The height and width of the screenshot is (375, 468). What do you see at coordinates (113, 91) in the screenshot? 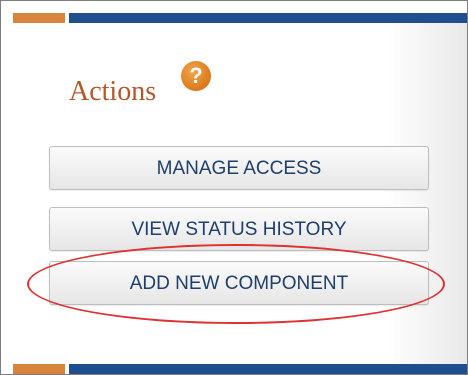
I see `actions-heading: Actions` at bounding box center [113, 91].